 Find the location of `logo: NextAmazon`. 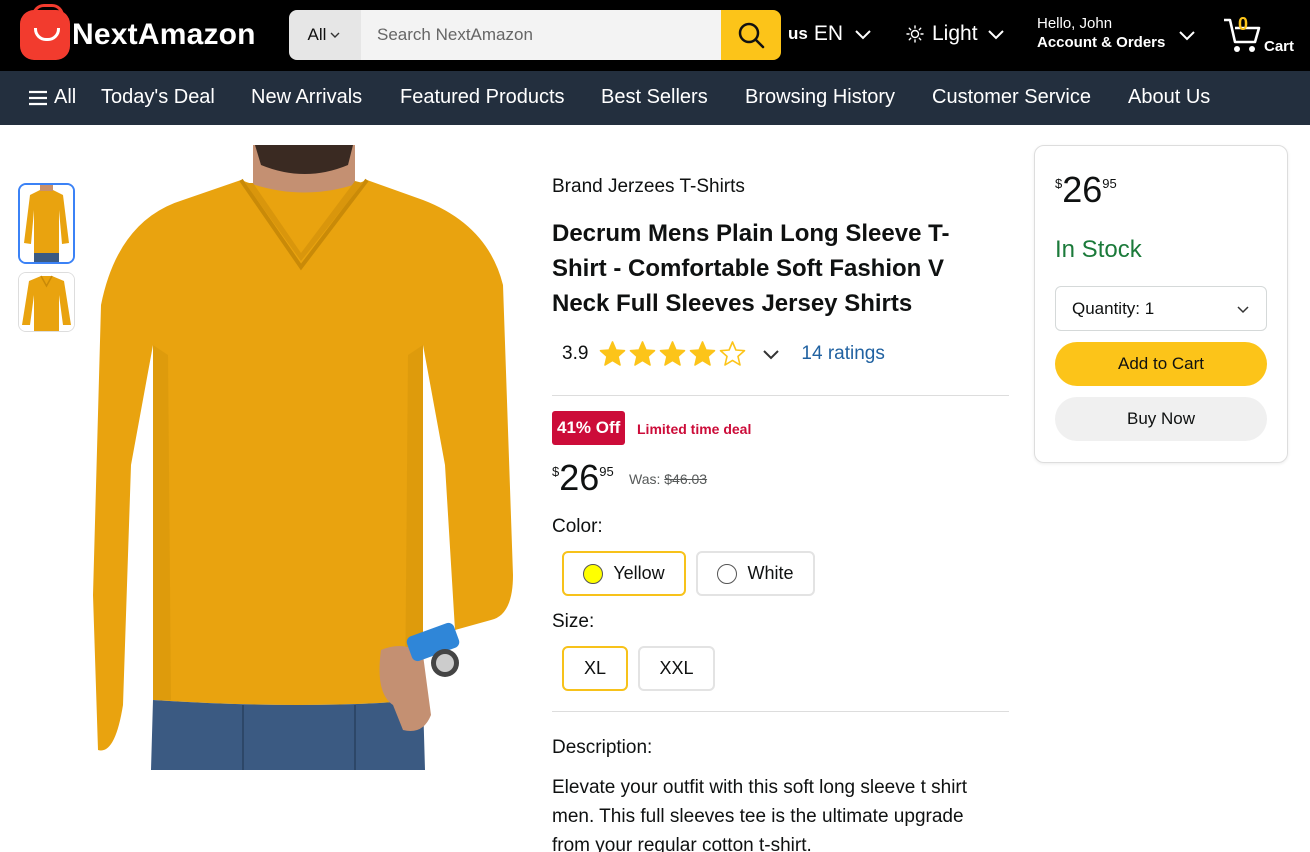

logo: NextAmazon is located at coordinates (138, 32).